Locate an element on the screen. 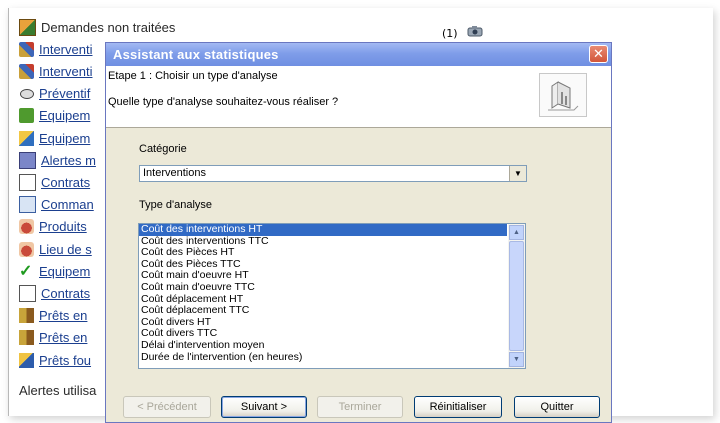  previous-button-label: < Précédent is located at coordinates (167, 407).